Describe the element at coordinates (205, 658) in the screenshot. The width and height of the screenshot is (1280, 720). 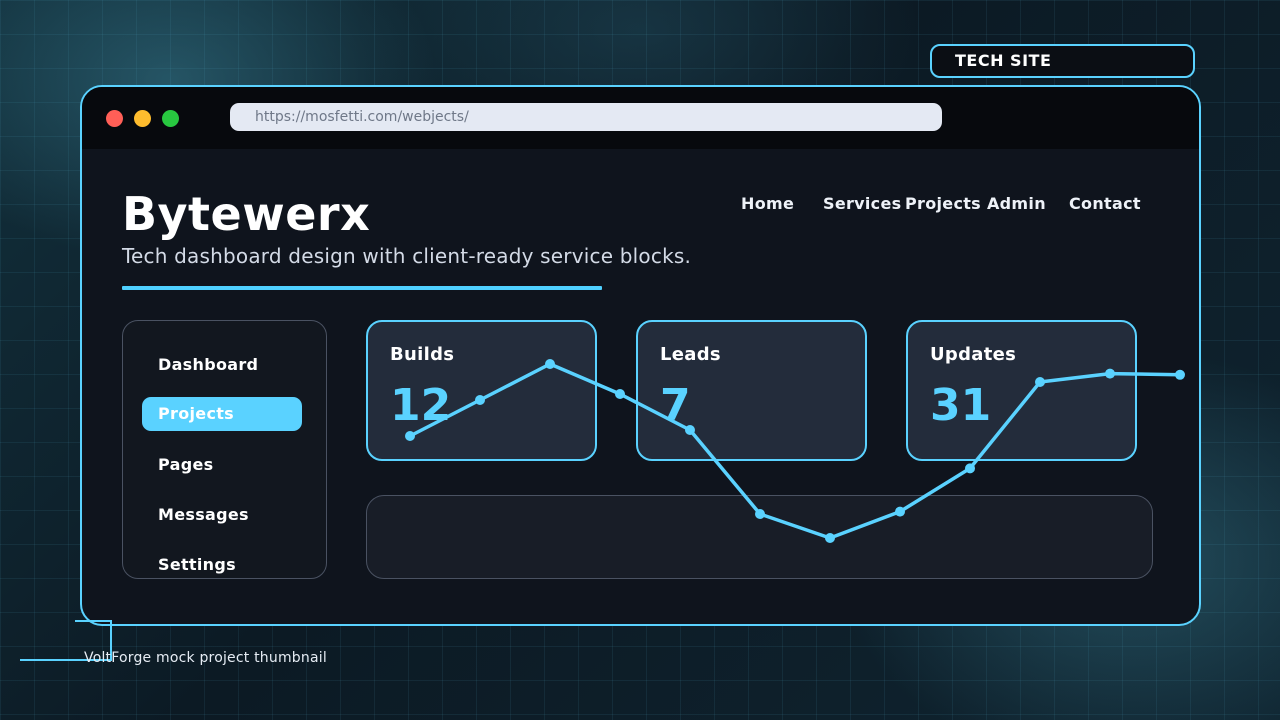
I see `thumbnail-caption: VoltForge mock project thumbnail` at that location.